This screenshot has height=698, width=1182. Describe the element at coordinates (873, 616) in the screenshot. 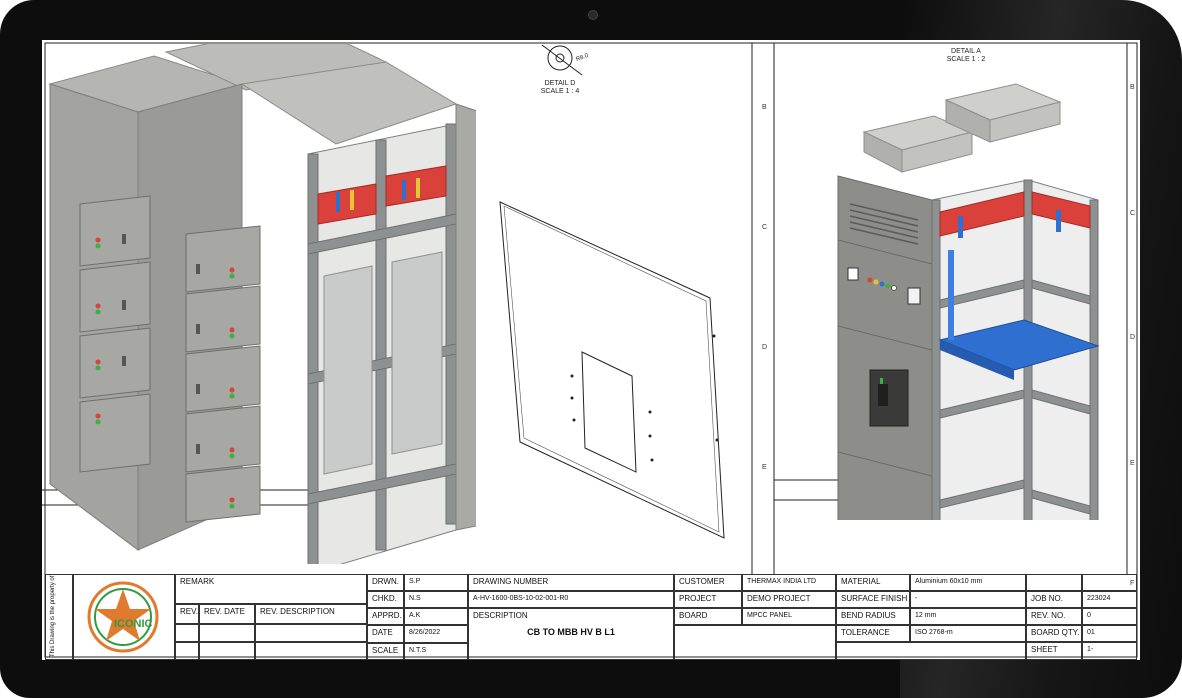

I see `bend-radius-label: BEND RADIUS` at that location.